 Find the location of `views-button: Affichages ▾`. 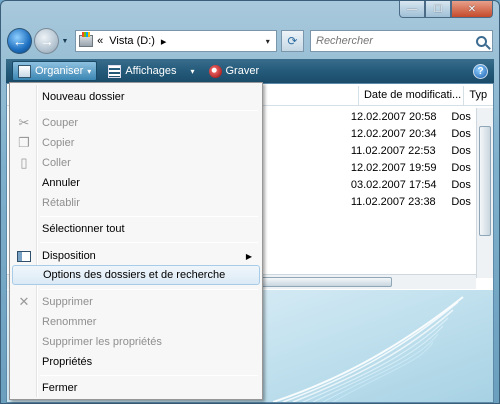

views-button: Affichages ▾ is located at coordinates (151, 71).